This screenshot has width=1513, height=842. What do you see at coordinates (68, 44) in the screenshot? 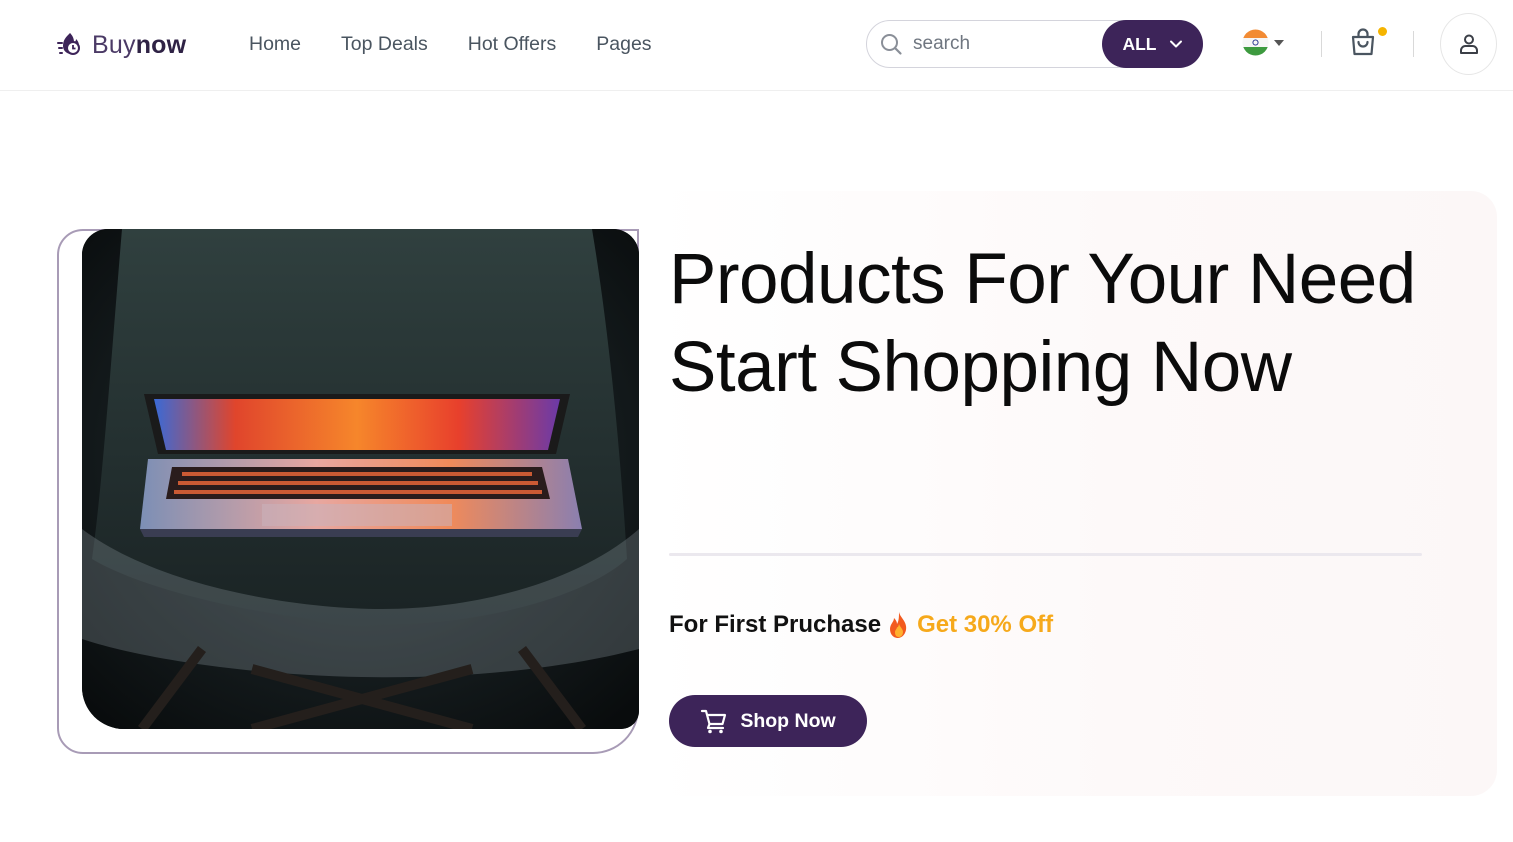
I see `fire-clock-icon` at bounding box center [68, 44].